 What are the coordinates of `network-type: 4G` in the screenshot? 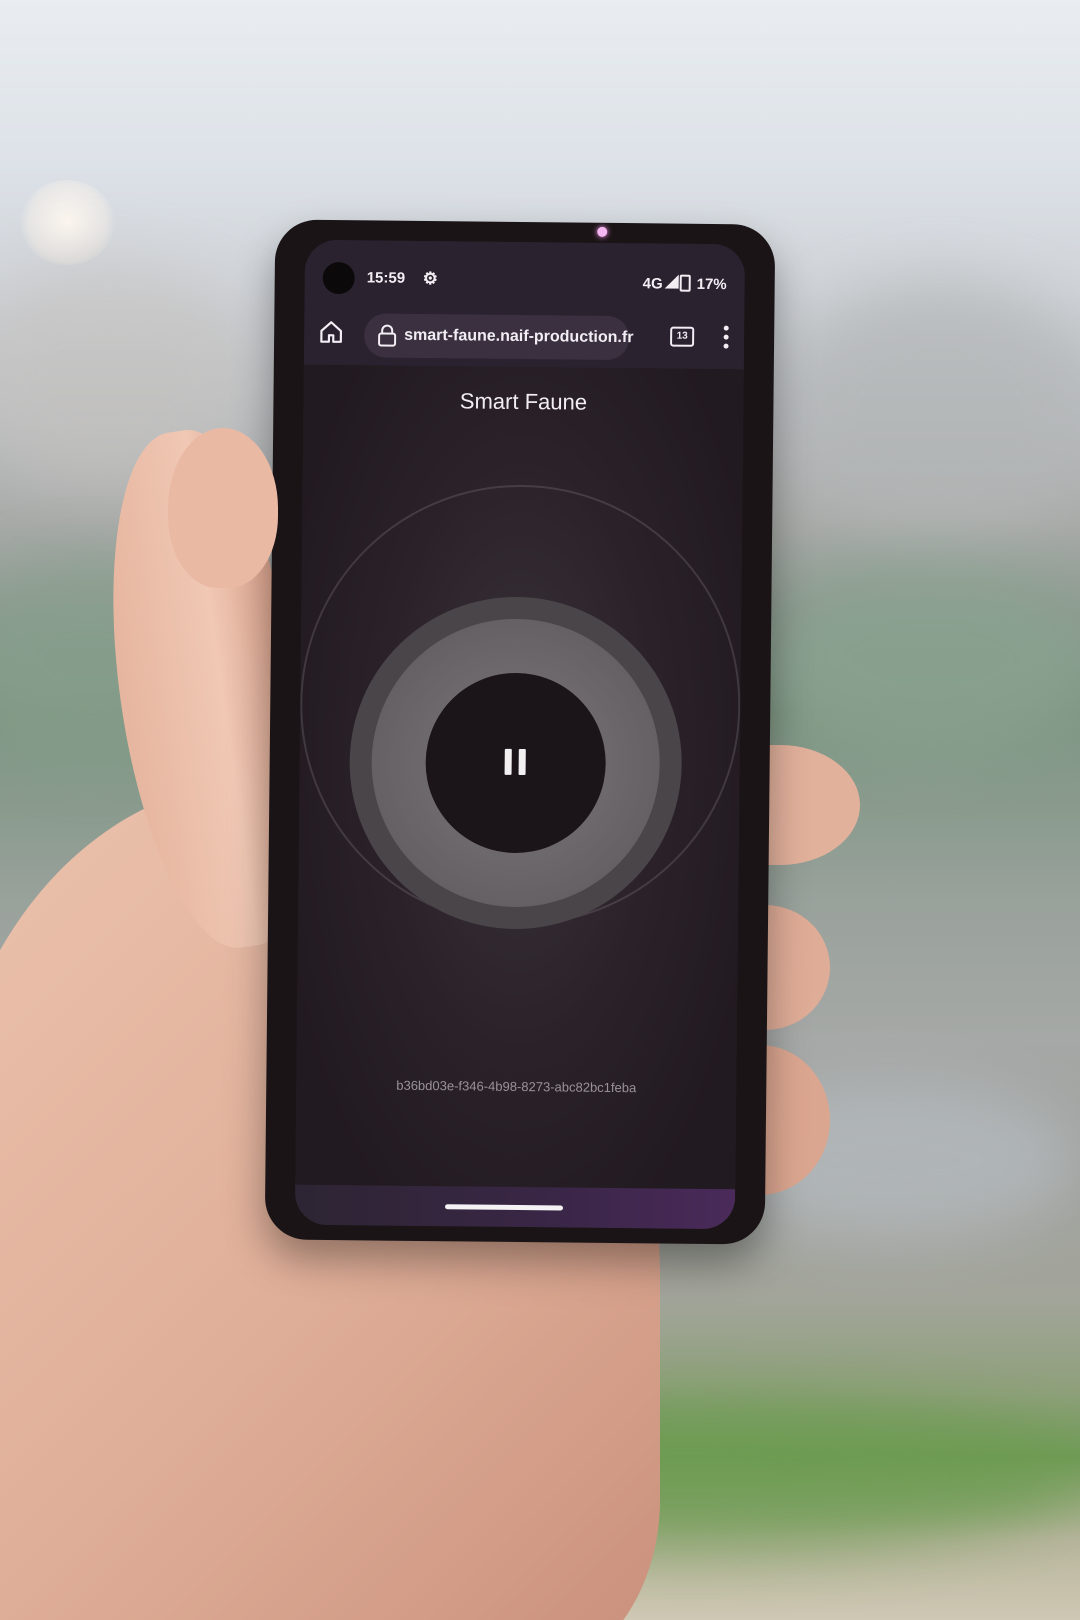 It's located at (652, 284).